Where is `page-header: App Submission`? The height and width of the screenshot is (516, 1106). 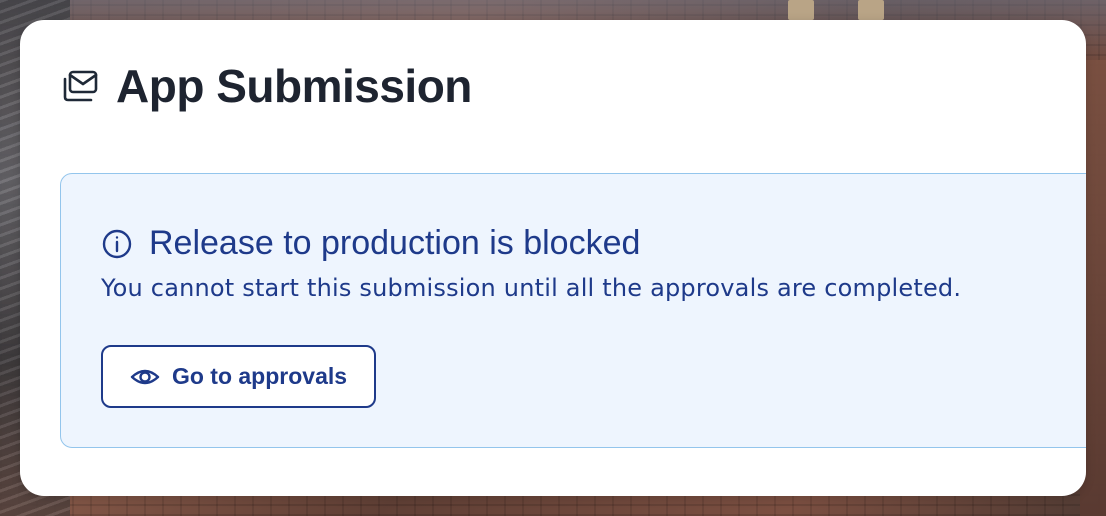 page-header: App Submission is located at coordinates (266, 86).